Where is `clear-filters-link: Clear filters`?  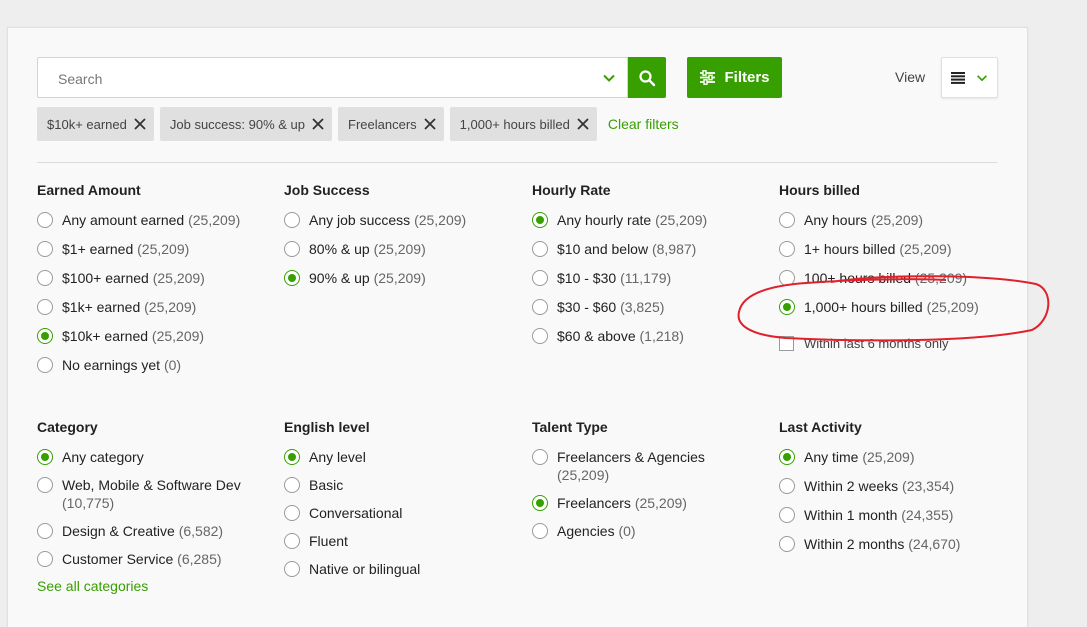 clear-filters-link: Clear filters is located at coordinates (643, 124).